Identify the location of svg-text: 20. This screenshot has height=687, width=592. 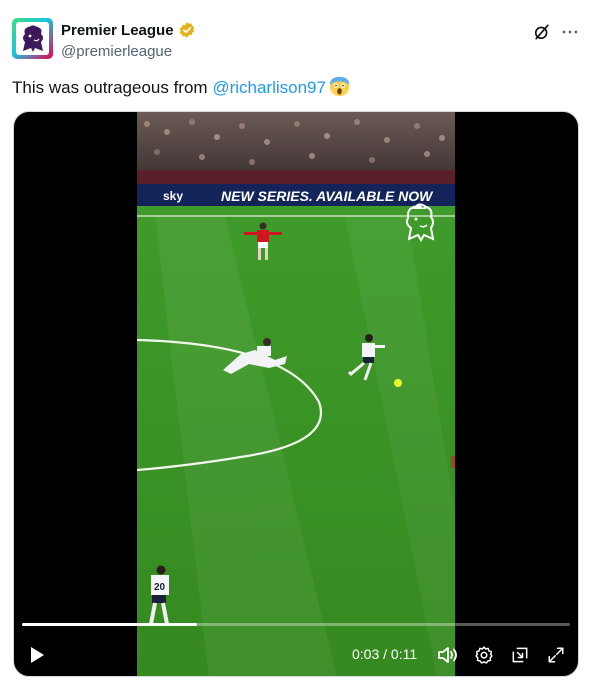
(160, 587).